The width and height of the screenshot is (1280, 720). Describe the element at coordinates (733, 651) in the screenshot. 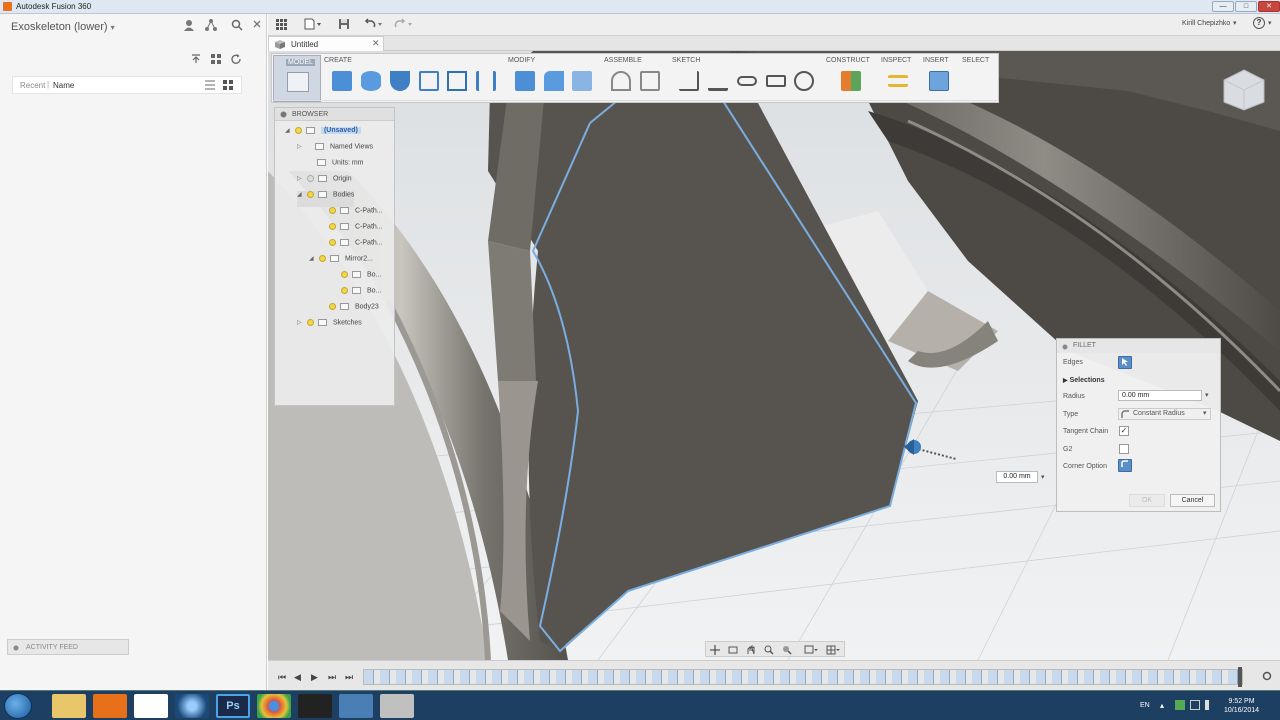

I see `look-at-icon` at that location.